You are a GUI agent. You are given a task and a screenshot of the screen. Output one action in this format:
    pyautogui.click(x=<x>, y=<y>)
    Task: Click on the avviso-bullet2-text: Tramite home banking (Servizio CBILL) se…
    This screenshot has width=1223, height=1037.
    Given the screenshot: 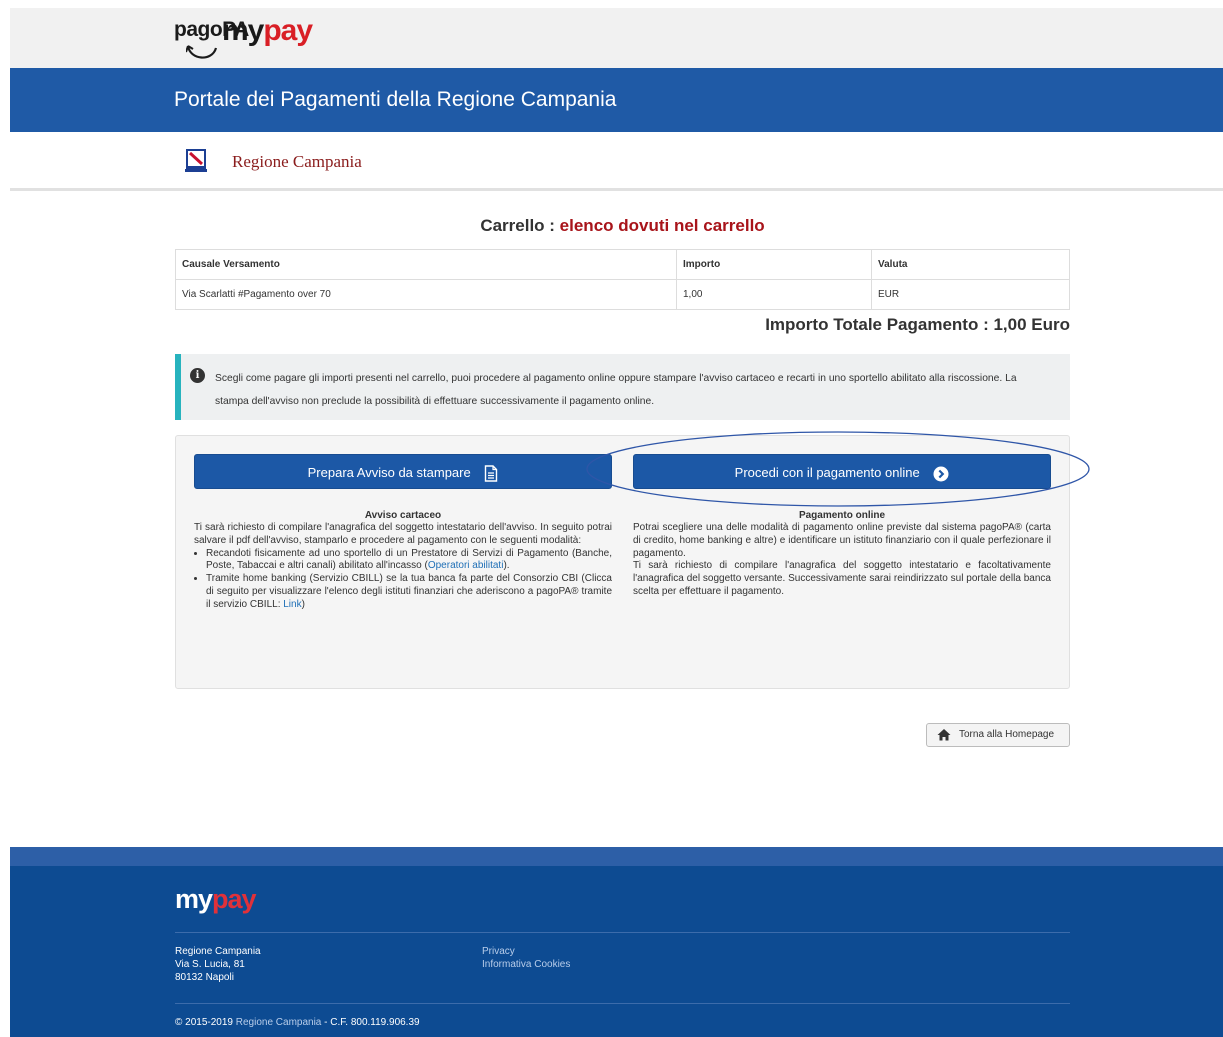 What is the action you would take?
    pyautogui.click(x=409, y=591)
    